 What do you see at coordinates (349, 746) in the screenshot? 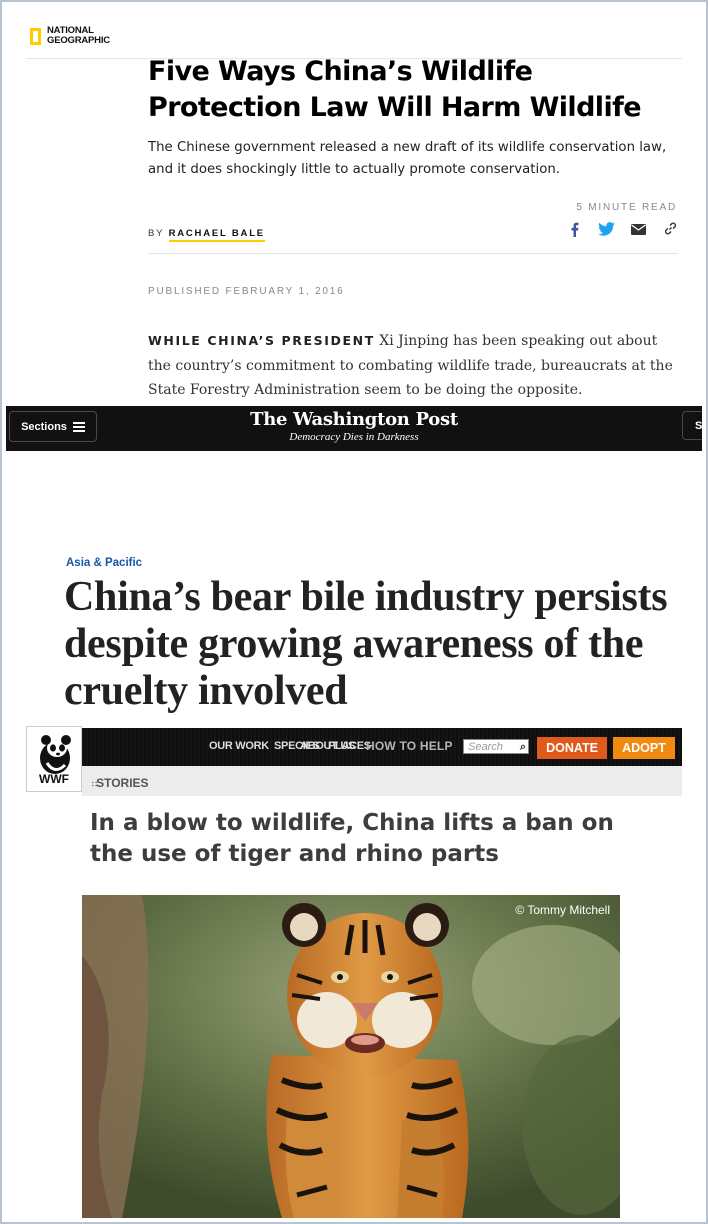
I see `nav-places: PLACES` at bounding box center [349, 746].